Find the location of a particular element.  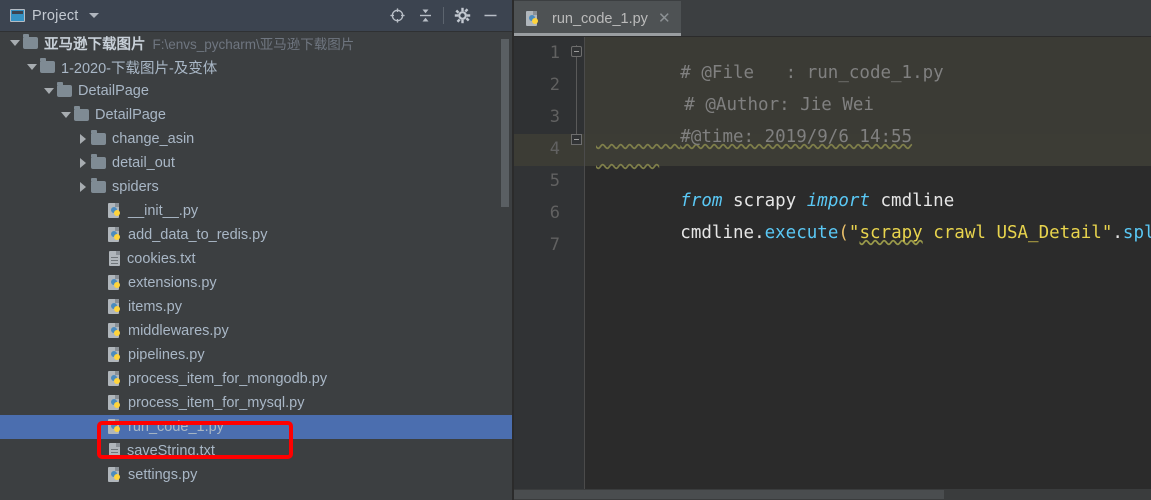

tree-row-extensions.py: extensions.py is located at coordinates (256, 283).